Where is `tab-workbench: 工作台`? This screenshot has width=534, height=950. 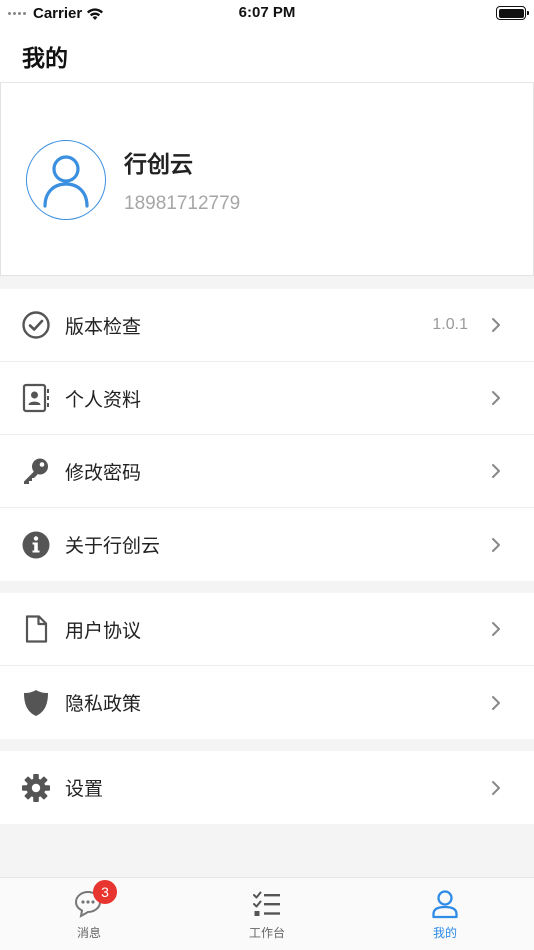 tab-workbench: 工作台 is located at coordinates (267, 914).